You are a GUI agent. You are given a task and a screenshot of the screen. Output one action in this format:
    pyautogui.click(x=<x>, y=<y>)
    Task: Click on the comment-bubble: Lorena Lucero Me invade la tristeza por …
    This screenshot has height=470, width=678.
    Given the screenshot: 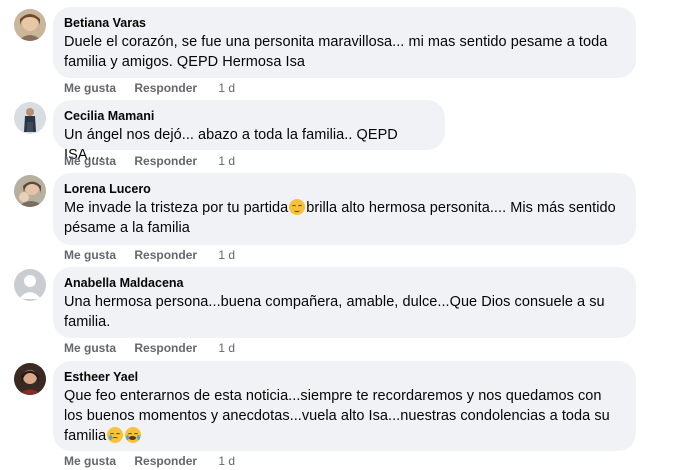 What is the action you would take?
    pyautogui.click(x=344, y=209)
    